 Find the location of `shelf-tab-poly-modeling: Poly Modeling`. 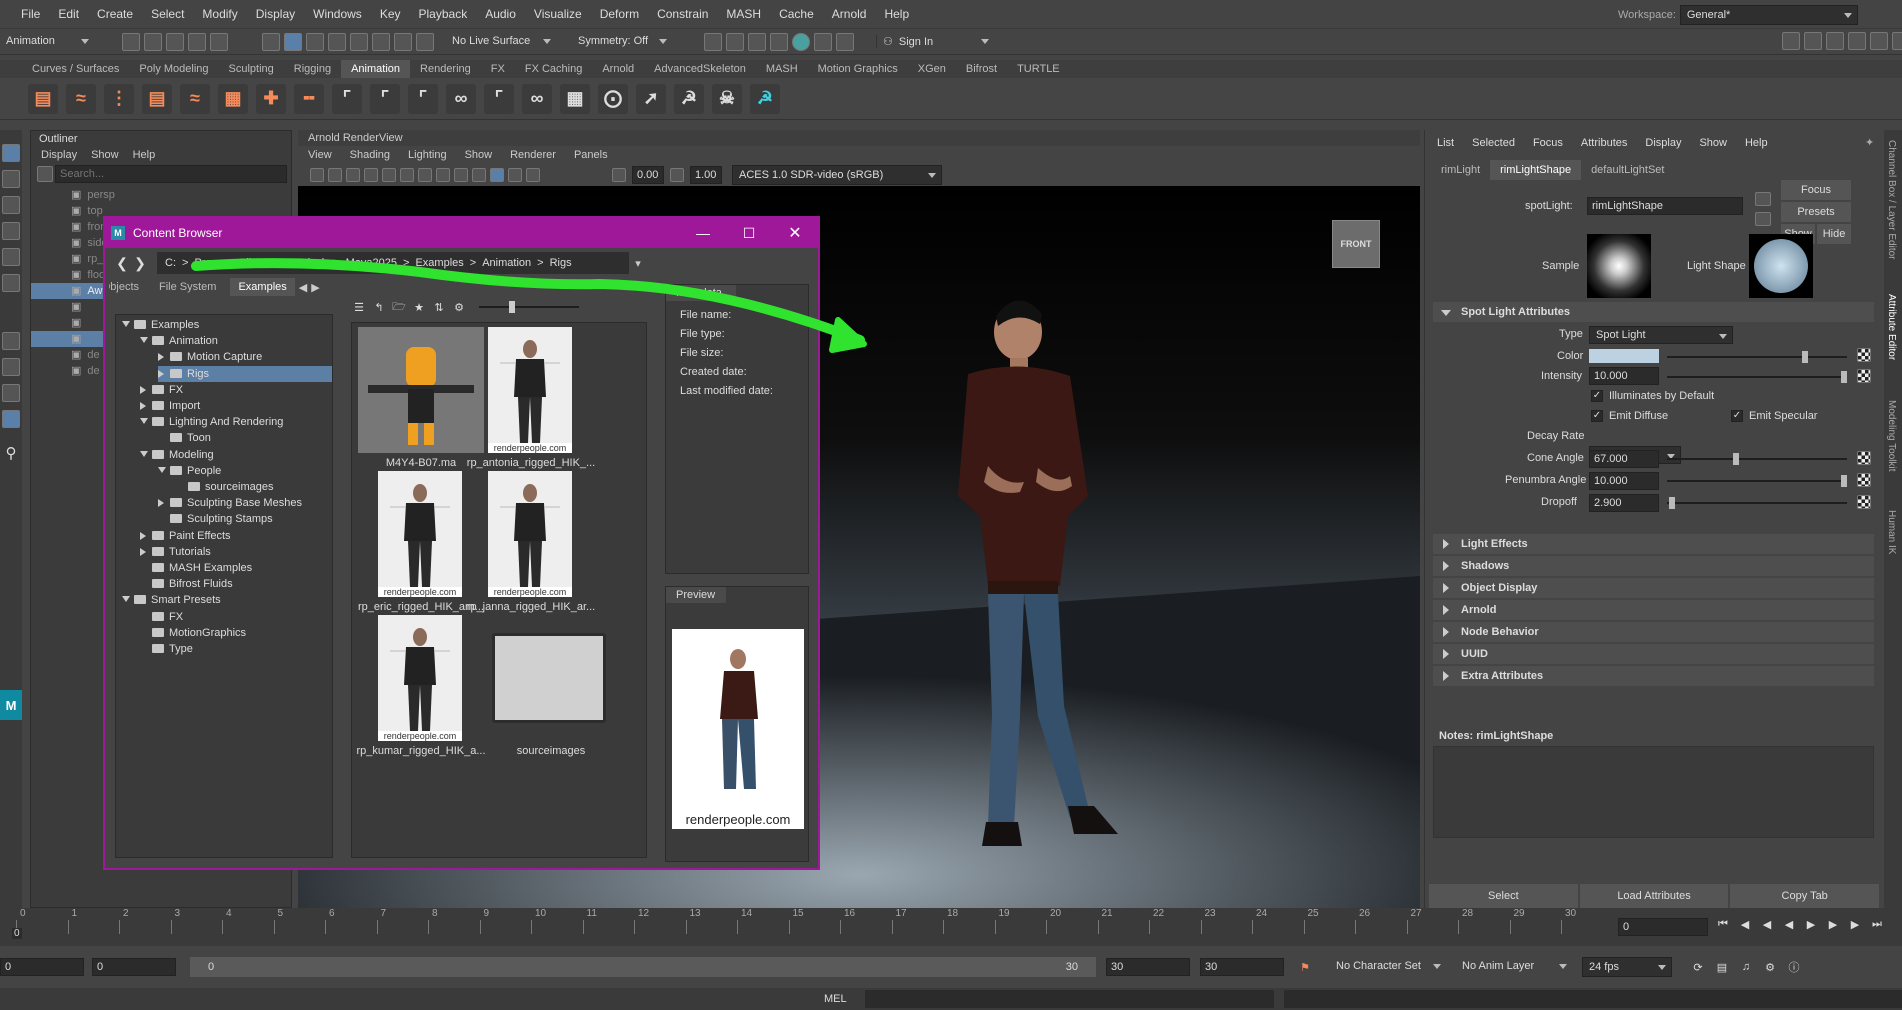

shelf-tab-poly-modeling: Poly Modeling is located at coordinates (173, 69).